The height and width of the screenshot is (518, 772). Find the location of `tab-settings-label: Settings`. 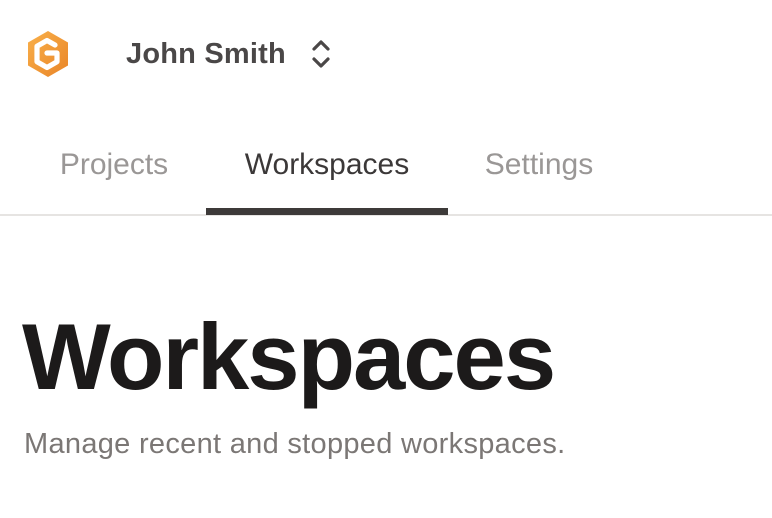

tab-settings-label: Settings is located at coordinates (539, 164).